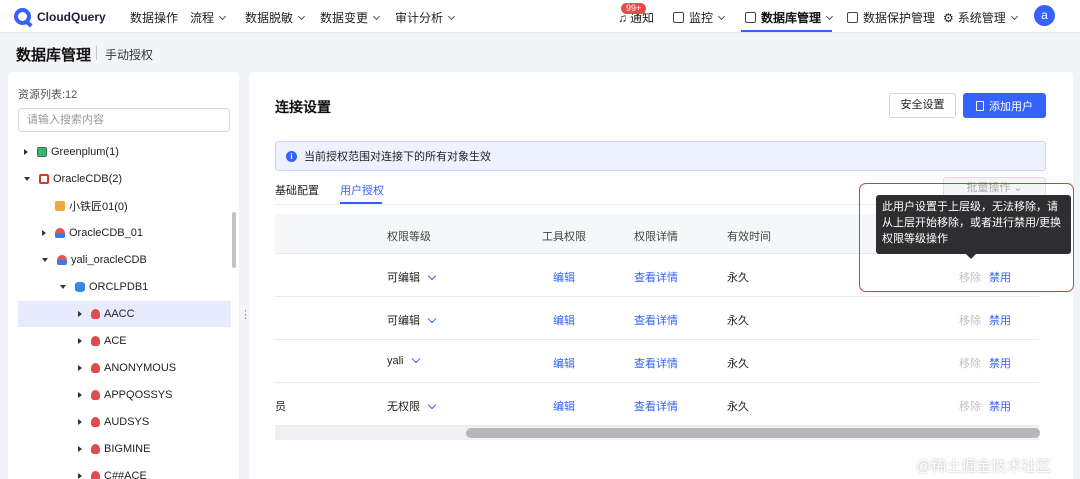  What do you see at coordinates (291, 156) in the screenshot?
I see `info-icon: i` at bounding box center [291, 156].